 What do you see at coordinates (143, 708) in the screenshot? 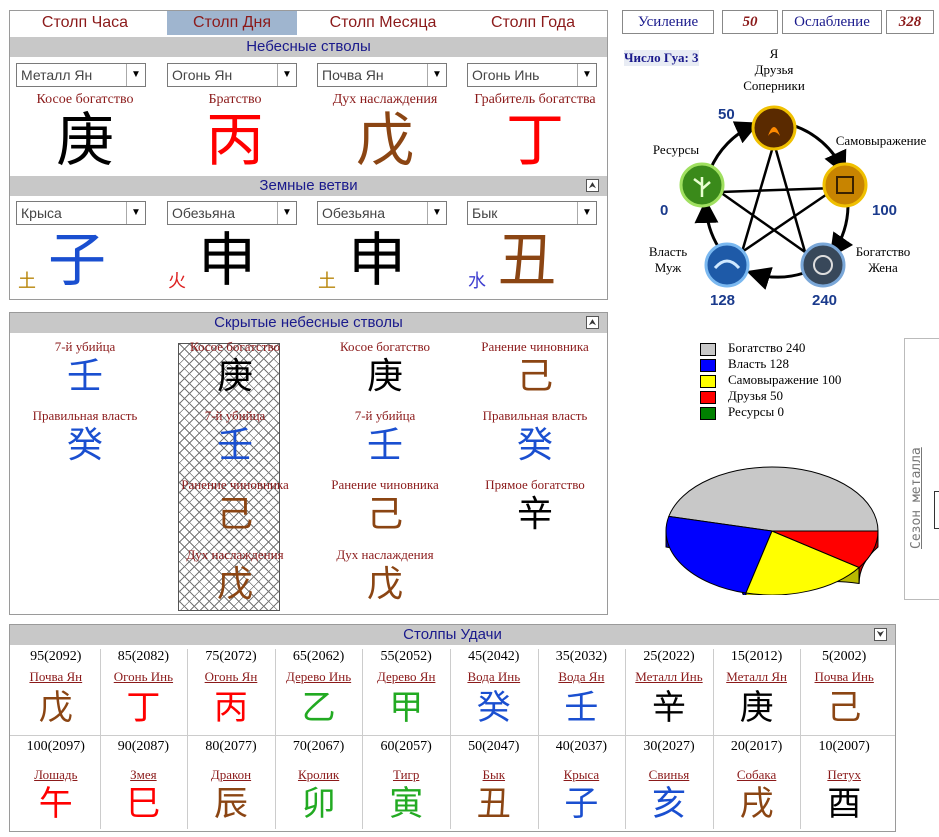
I see `luck-stem-hanzi: 丁` at bounding box center [143, 708].